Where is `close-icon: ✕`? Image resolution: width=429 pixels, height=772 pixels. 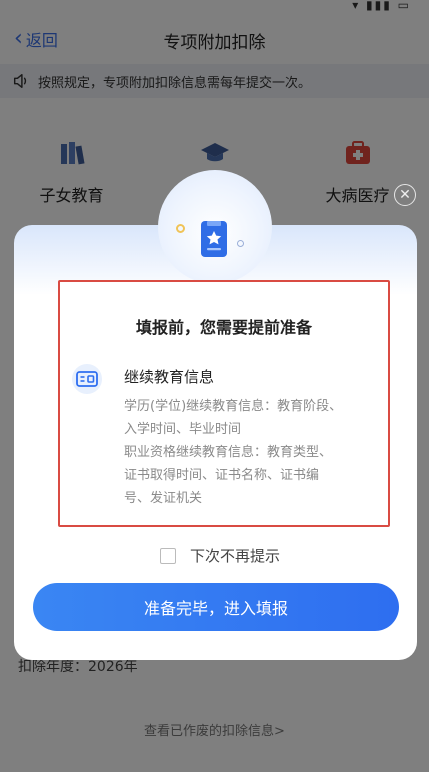
close-icon: ✕ is located at coordinates (405, 195).